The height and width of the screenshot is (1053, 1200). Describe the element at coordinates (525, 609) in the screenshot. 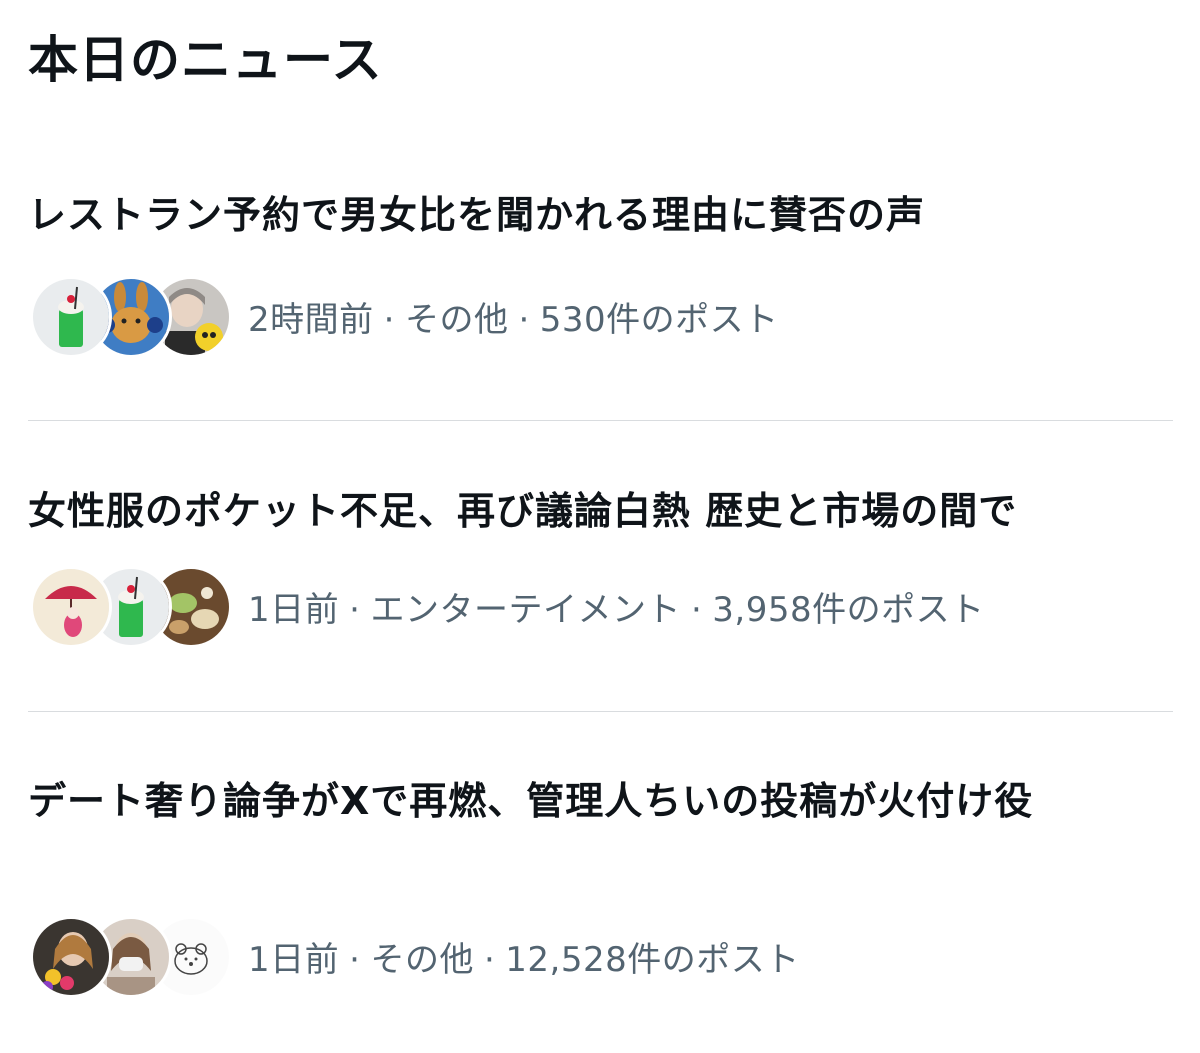

I see `news-category: エンターテイメント` at that location.